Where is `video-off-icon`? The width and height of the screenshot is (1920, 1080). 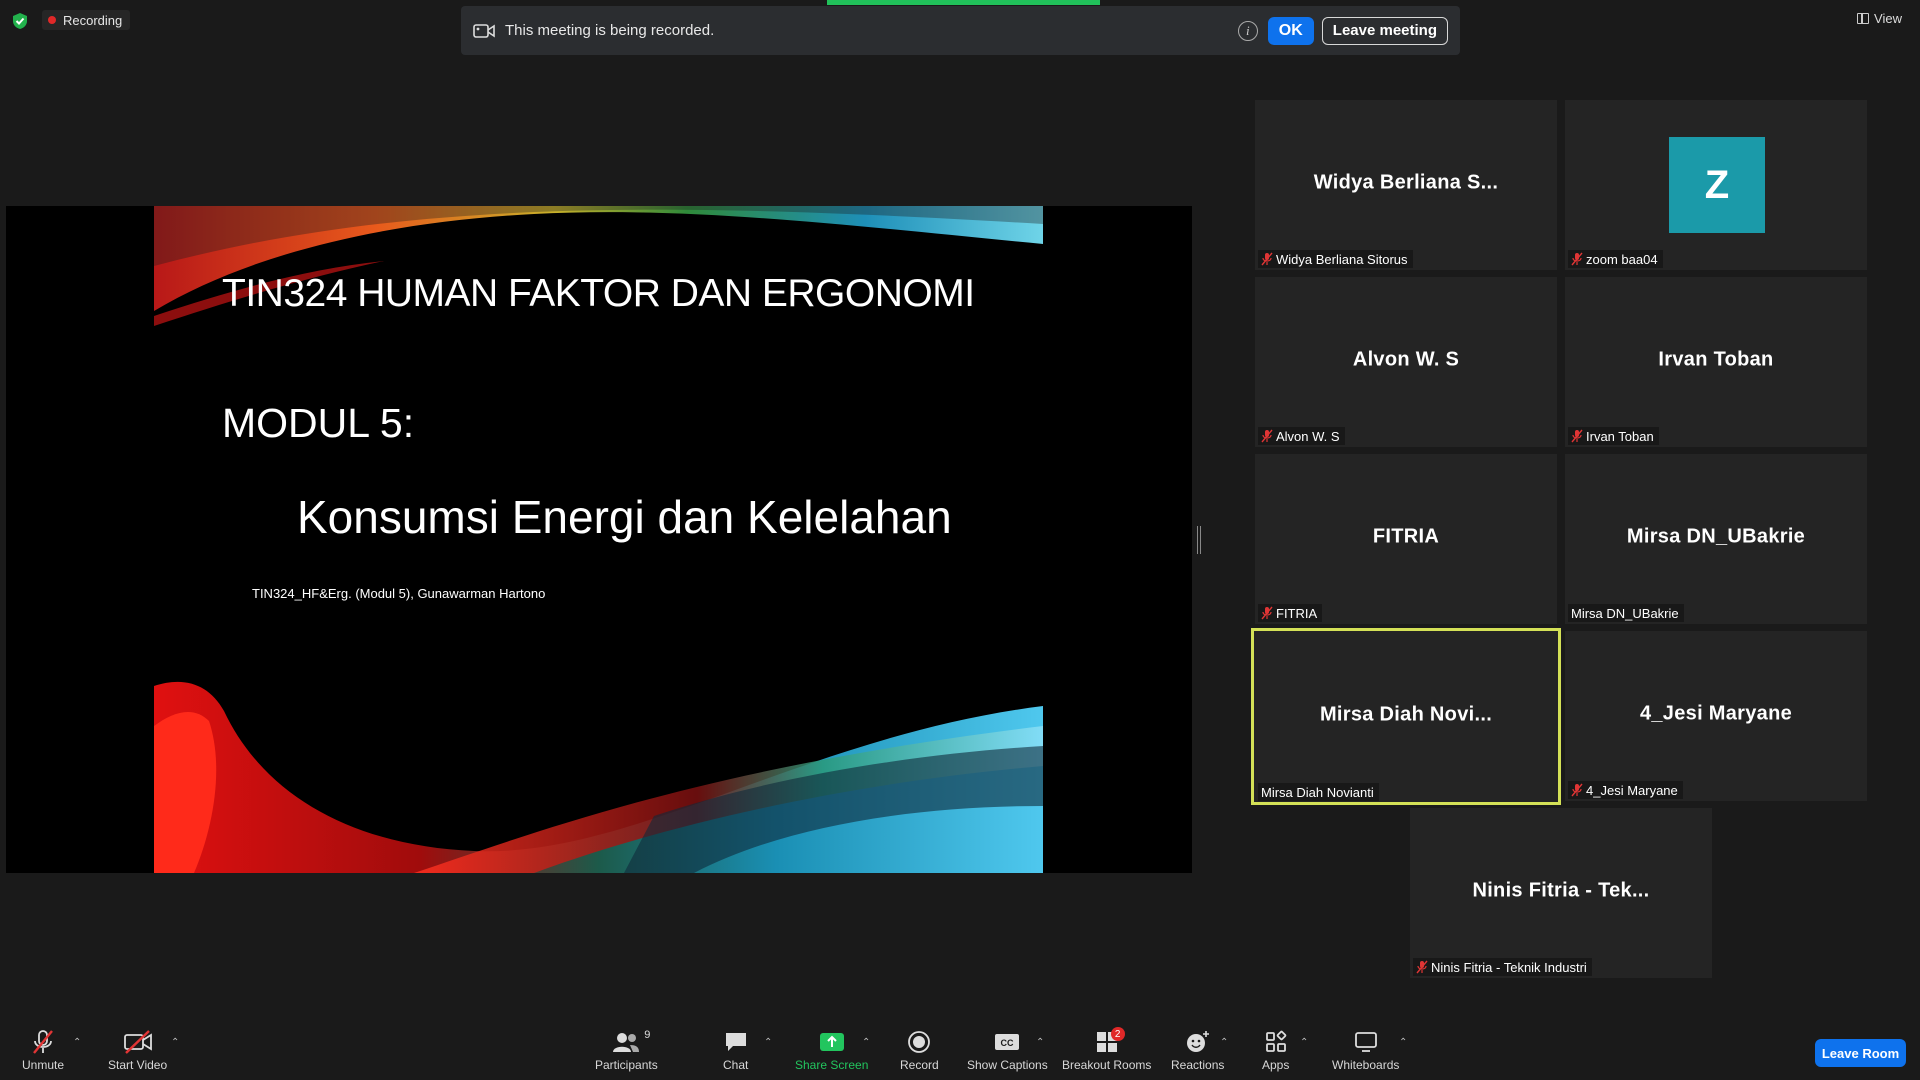
video-off-icon is located at coordinates (137, 1042).